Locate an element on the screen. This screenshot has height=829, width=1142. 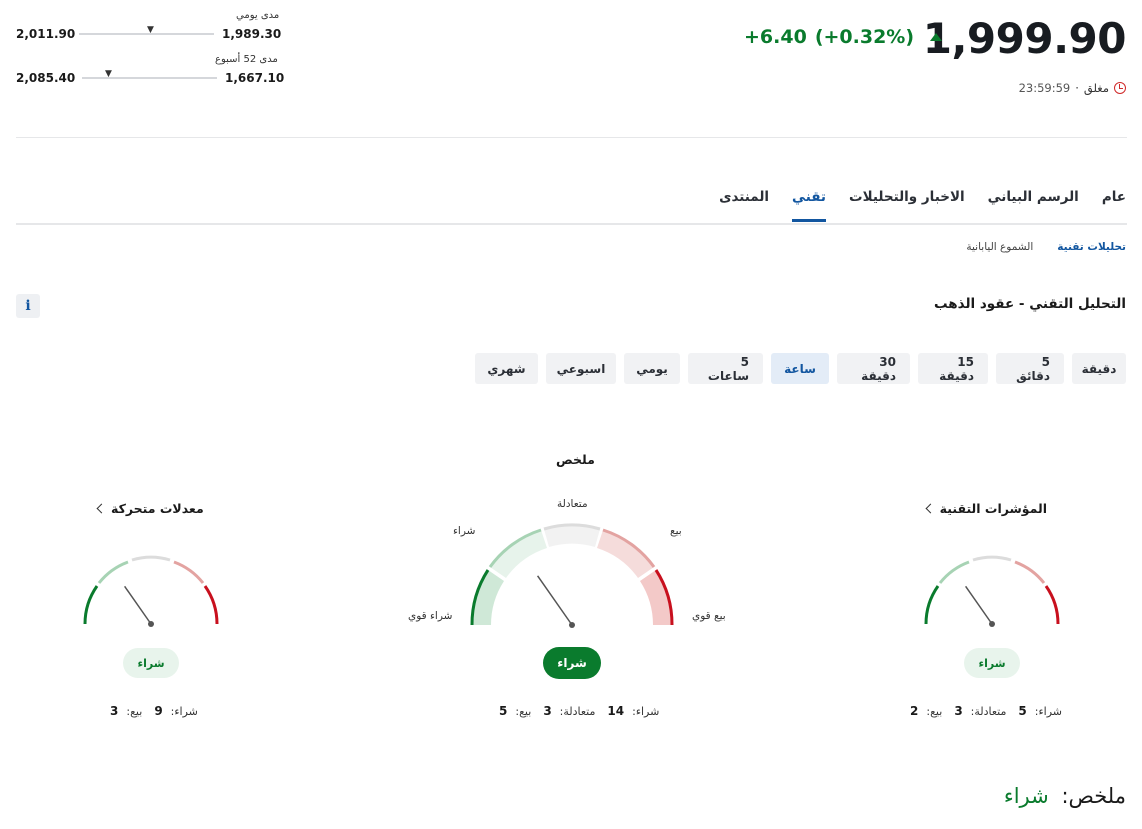
change-value: +6.40 is located at coordinates (775, 37).